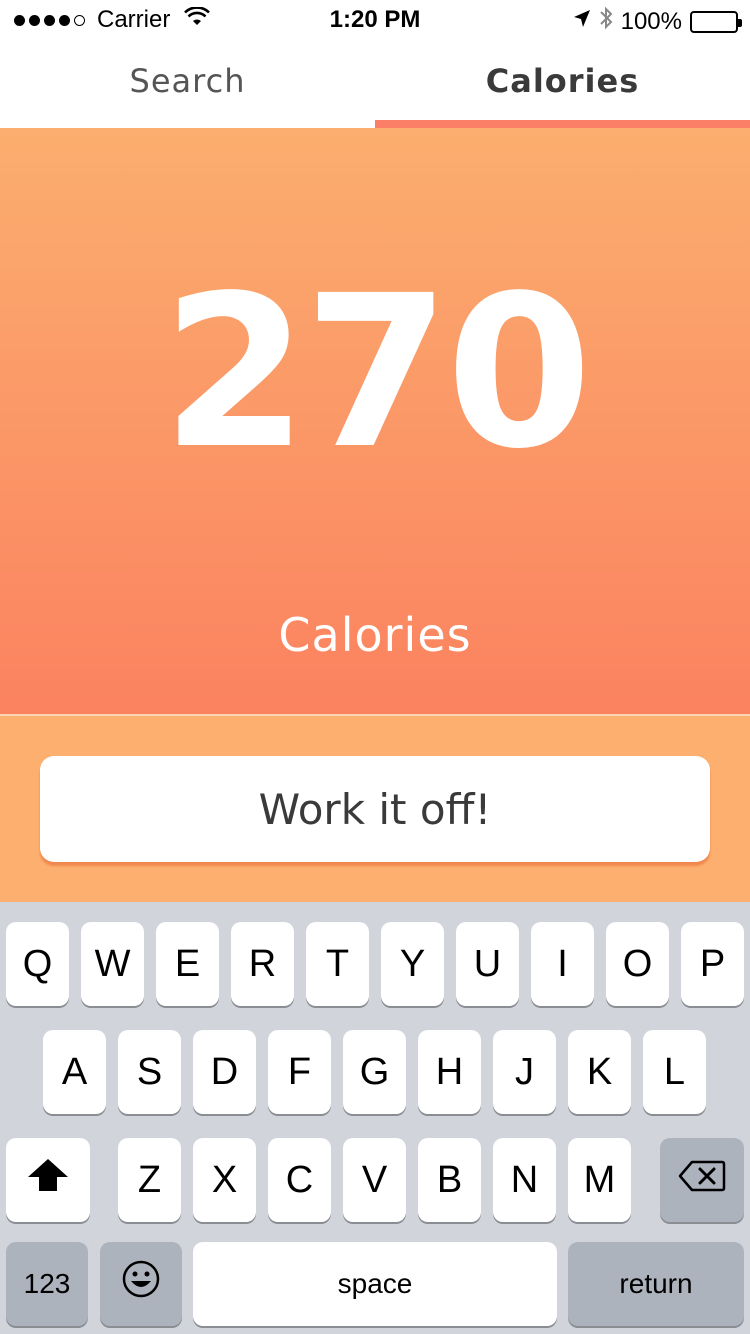  I want to click on return-key: return, so click(656, 1284).